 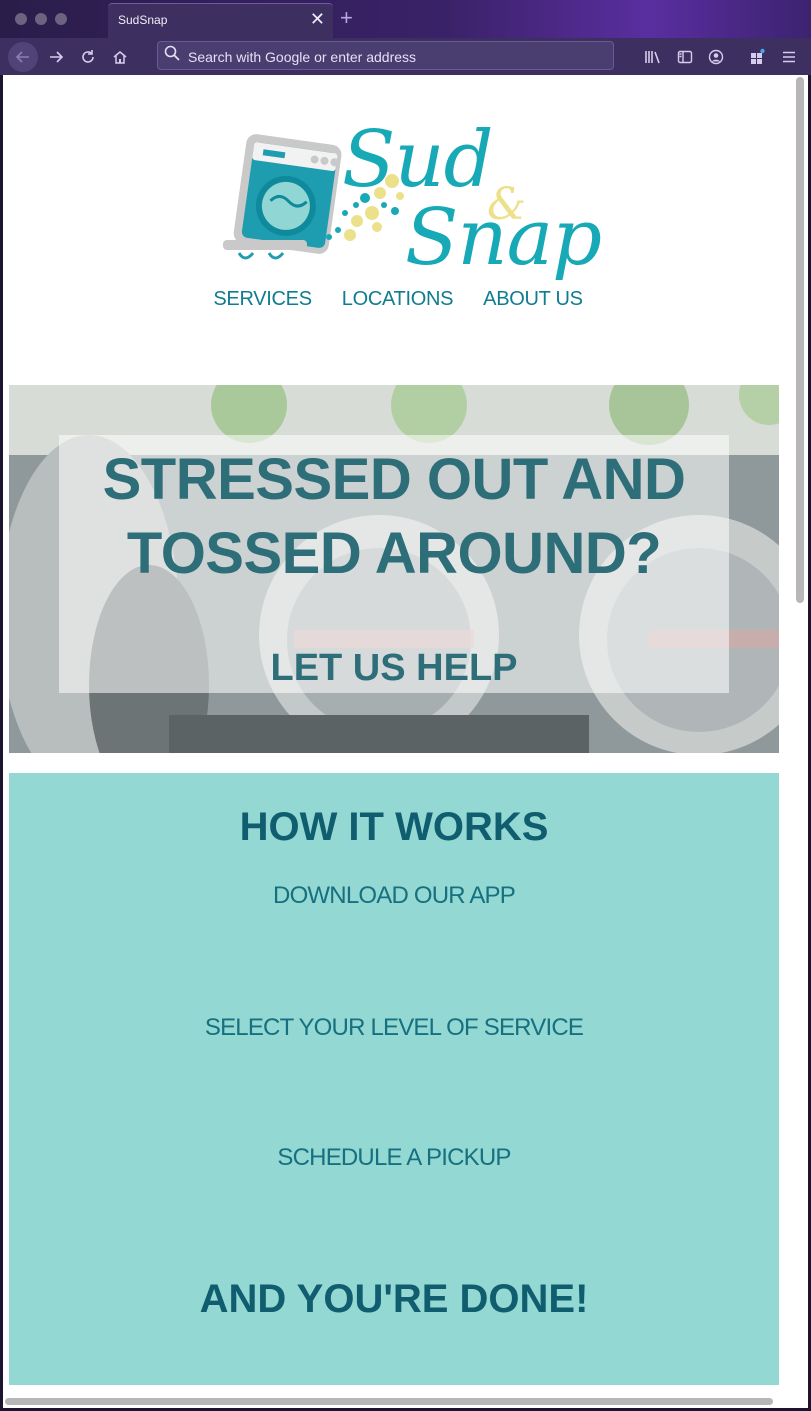 What do you see at coordinates (56, 57) in the screenshot?
I see `forward-icon` at bounding box center [56, 57].